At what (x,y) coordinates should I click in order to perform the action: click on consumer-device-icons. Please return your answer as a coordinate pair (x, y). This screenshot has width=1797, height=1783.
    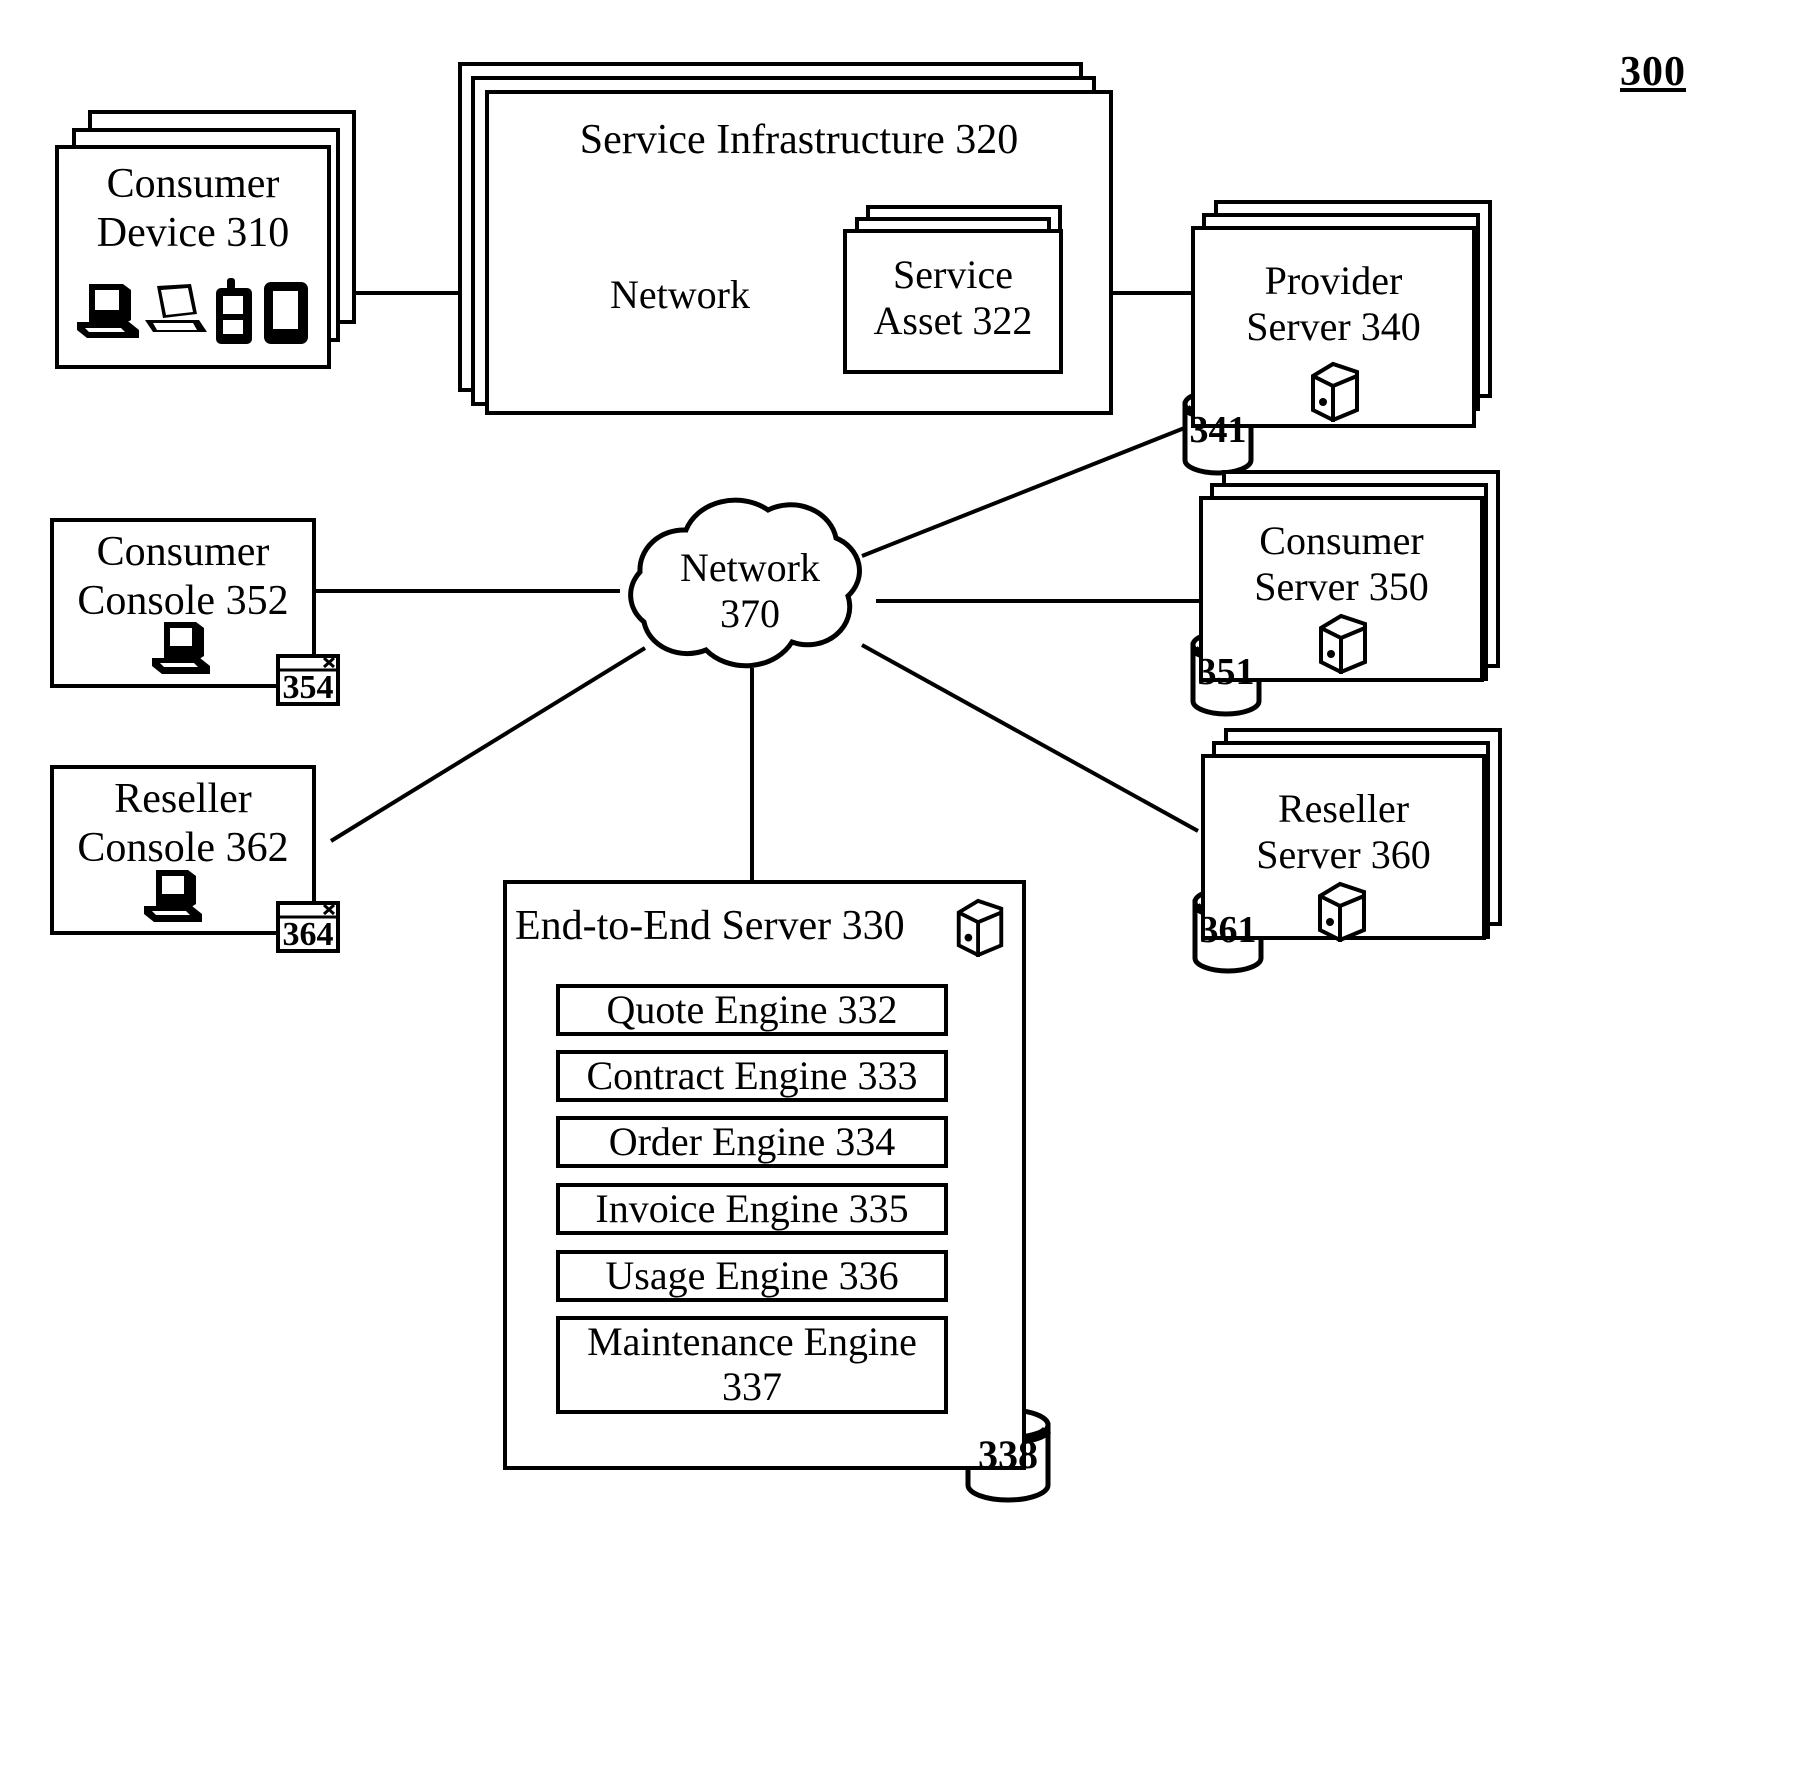
    Looking at the image, I should click on (192, 311).